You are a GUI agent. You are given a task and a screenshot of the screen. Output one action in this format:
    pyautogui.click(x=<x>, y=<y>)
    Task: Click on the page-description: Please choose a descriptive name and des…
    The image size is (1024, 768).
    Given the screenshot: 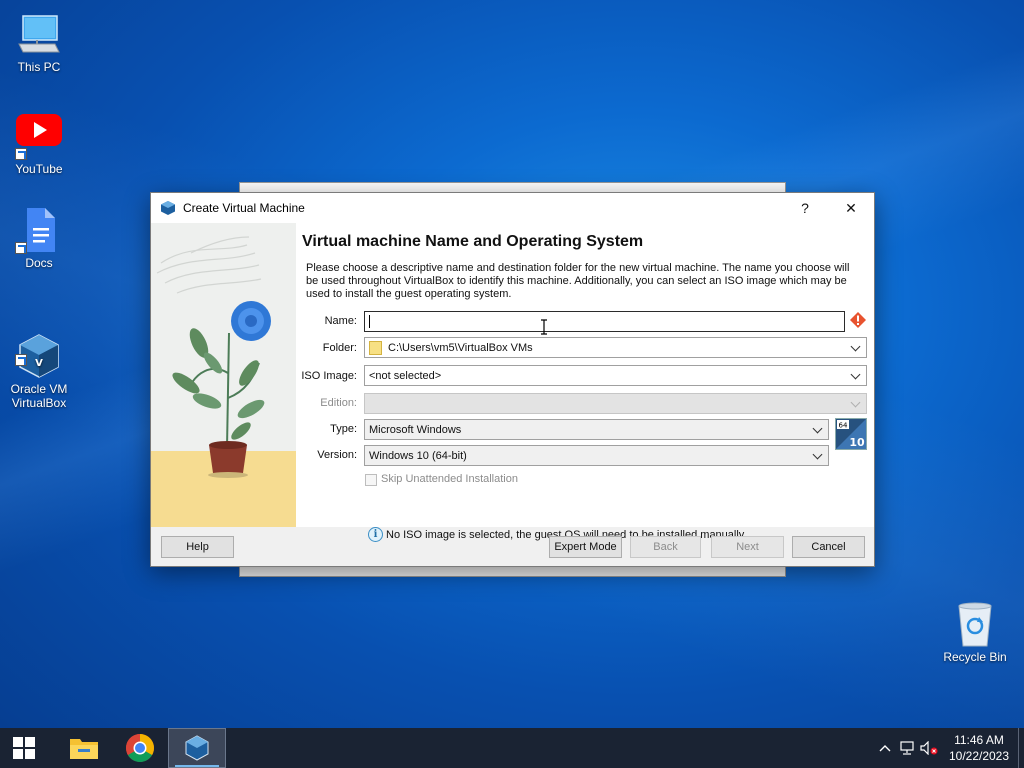 What is the action you would take?
    pyautogui.click(x=578, y=281)
    